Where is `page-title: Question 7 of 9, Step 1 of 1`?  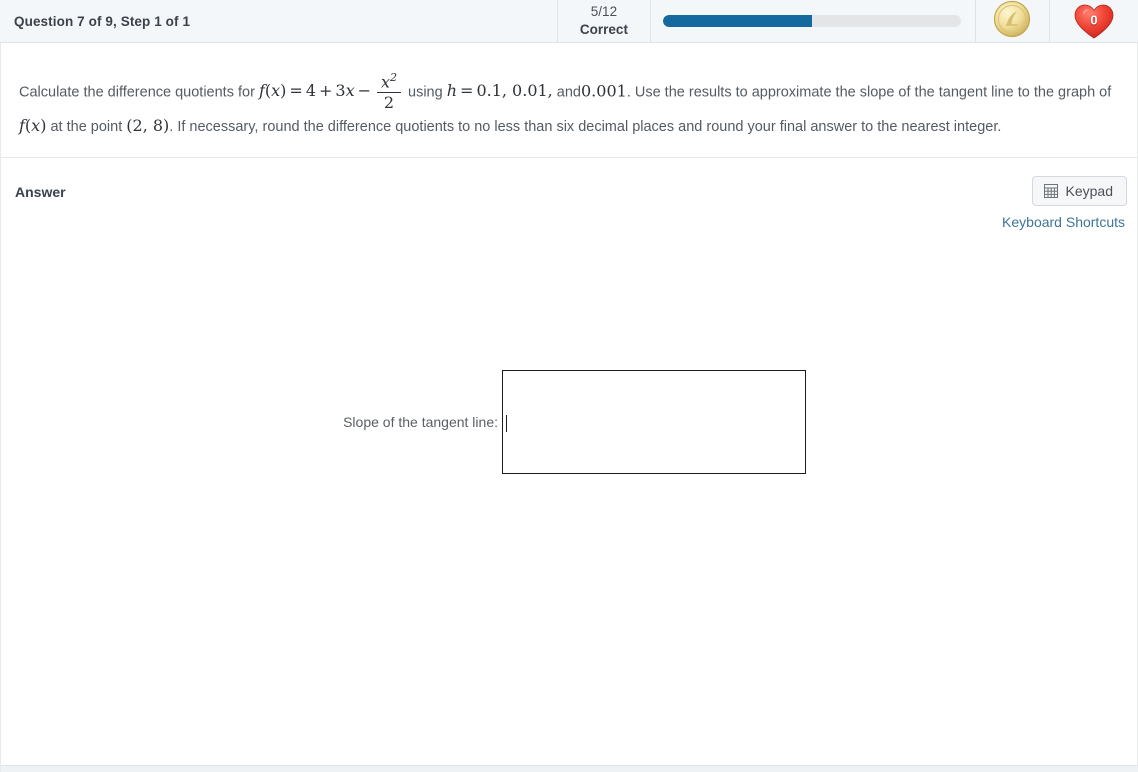 page-title: Question 7 of 9, Step 1 of 1 is located at coordinates (102, 21).